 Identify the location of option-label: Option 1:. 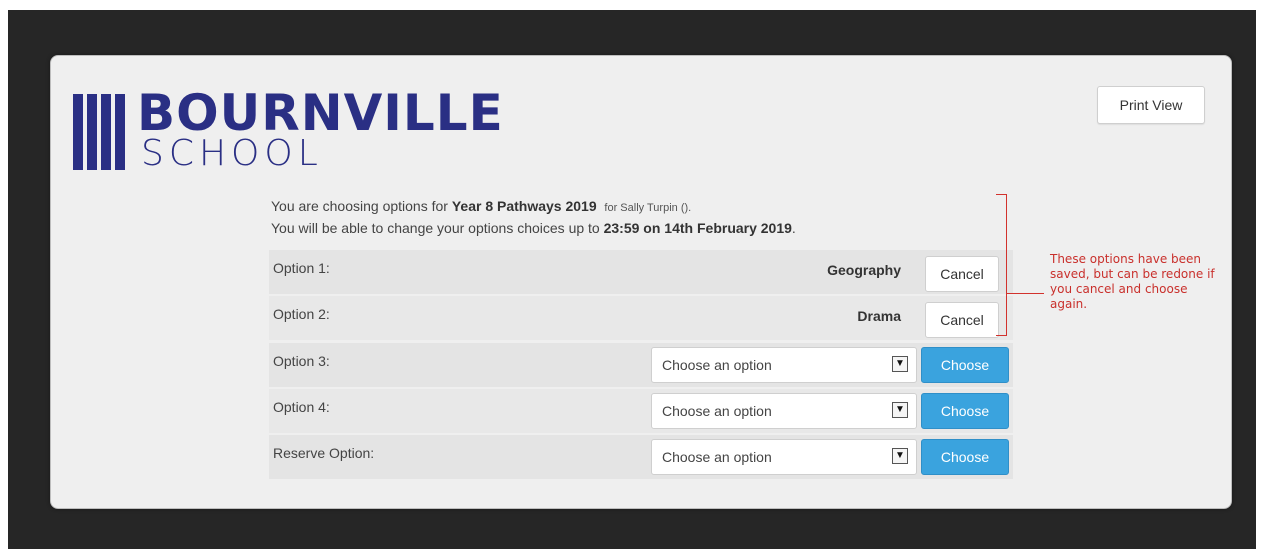
(301, 268).